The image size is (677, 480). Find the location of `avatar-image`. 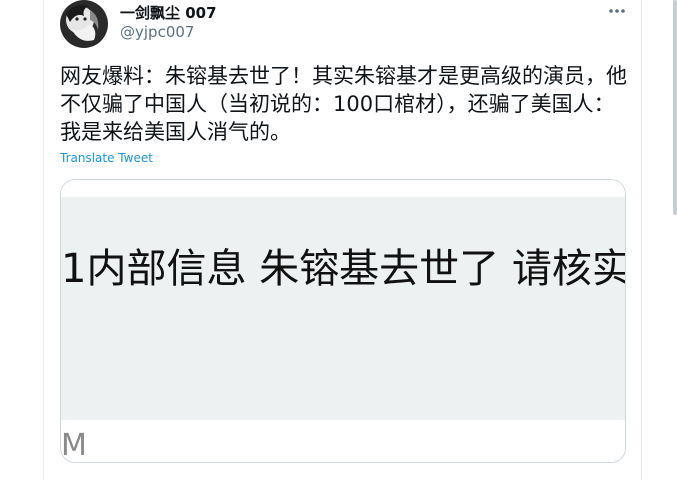

avatar-image is located at coordinates (84, 24).